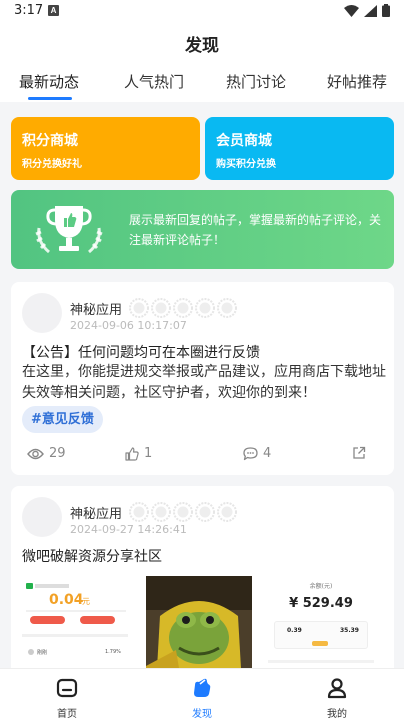 This screenshot has height=718, width=404. I want to click on signal-icon, so click(370, 10).